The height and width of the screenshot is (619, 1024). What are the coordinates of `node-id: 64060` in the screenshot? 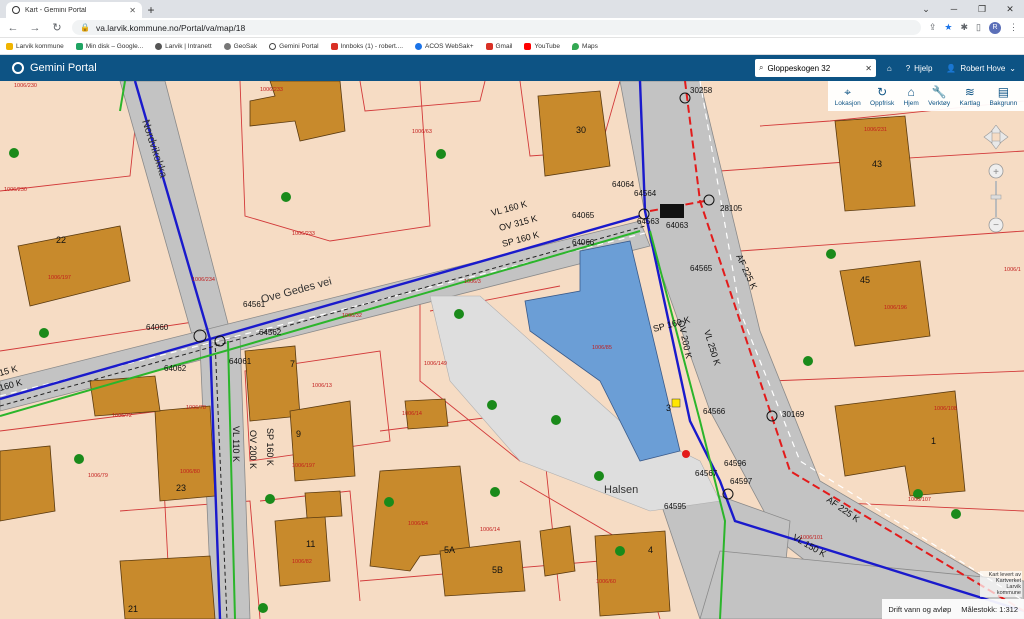 It's located at (157, 327).